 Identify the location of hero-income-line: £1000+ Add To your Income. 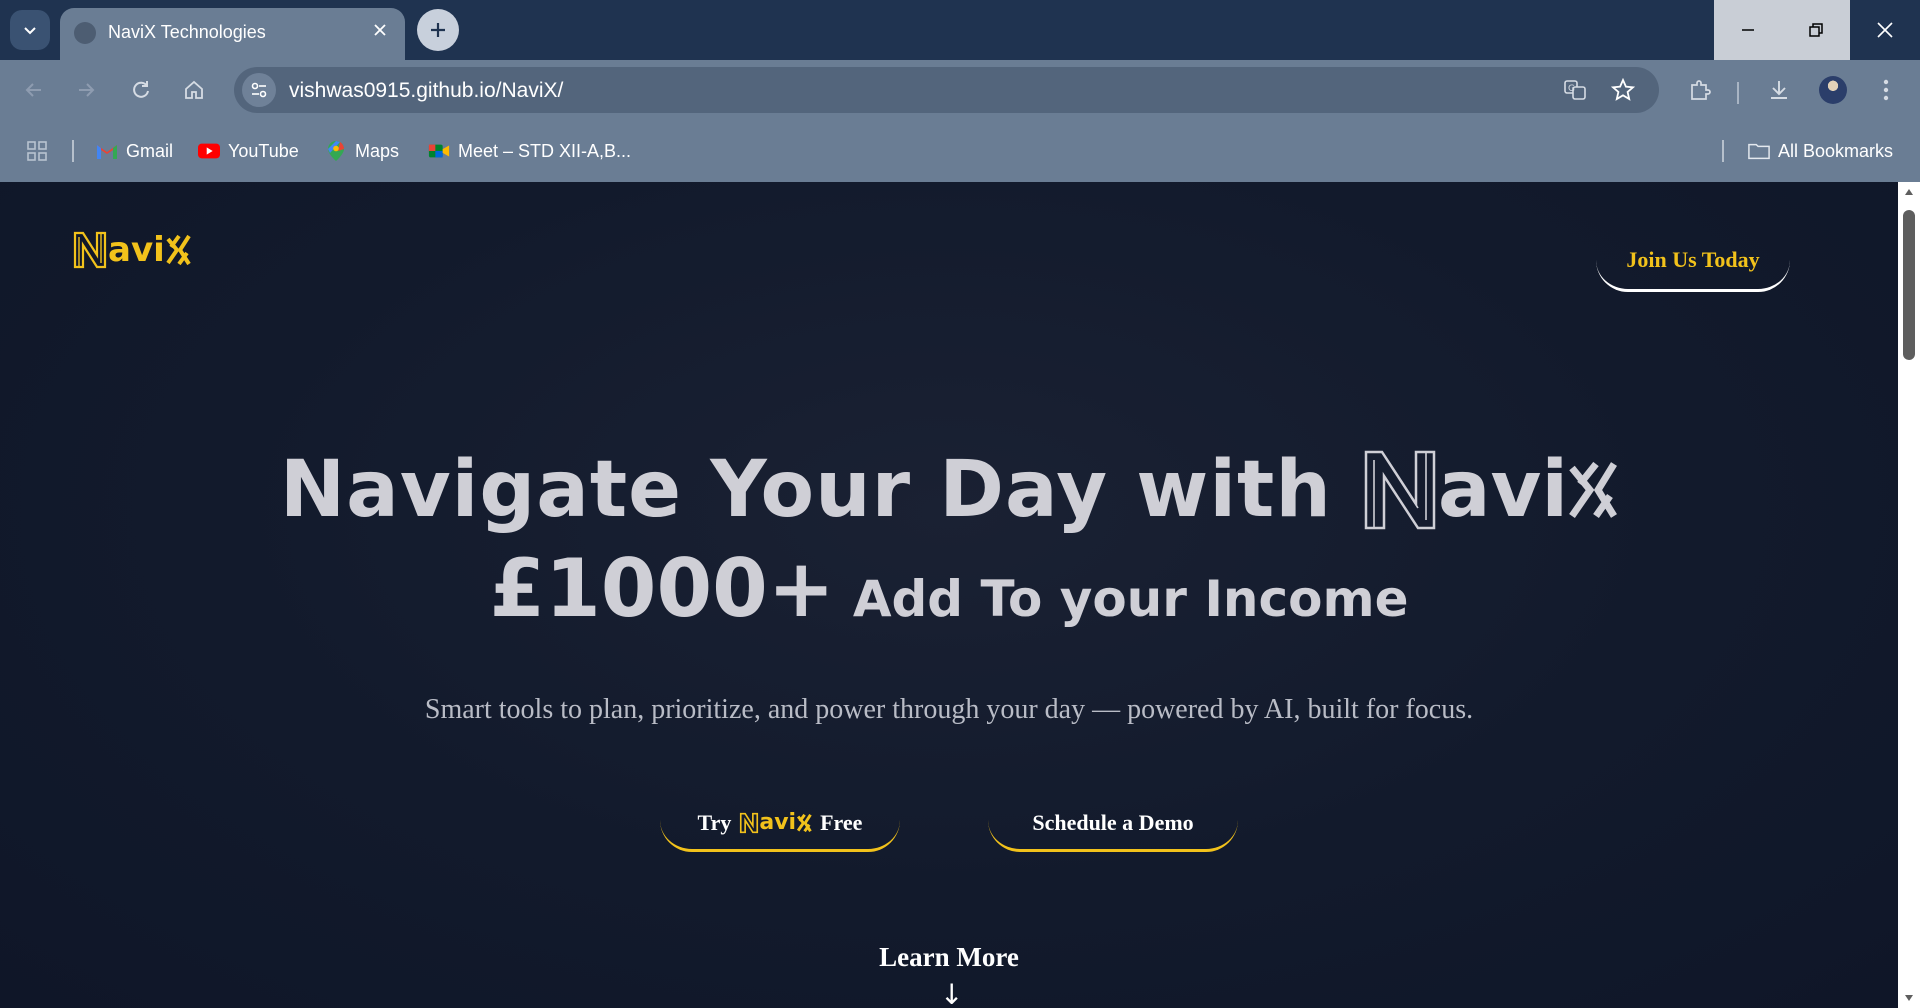
(949, 592).